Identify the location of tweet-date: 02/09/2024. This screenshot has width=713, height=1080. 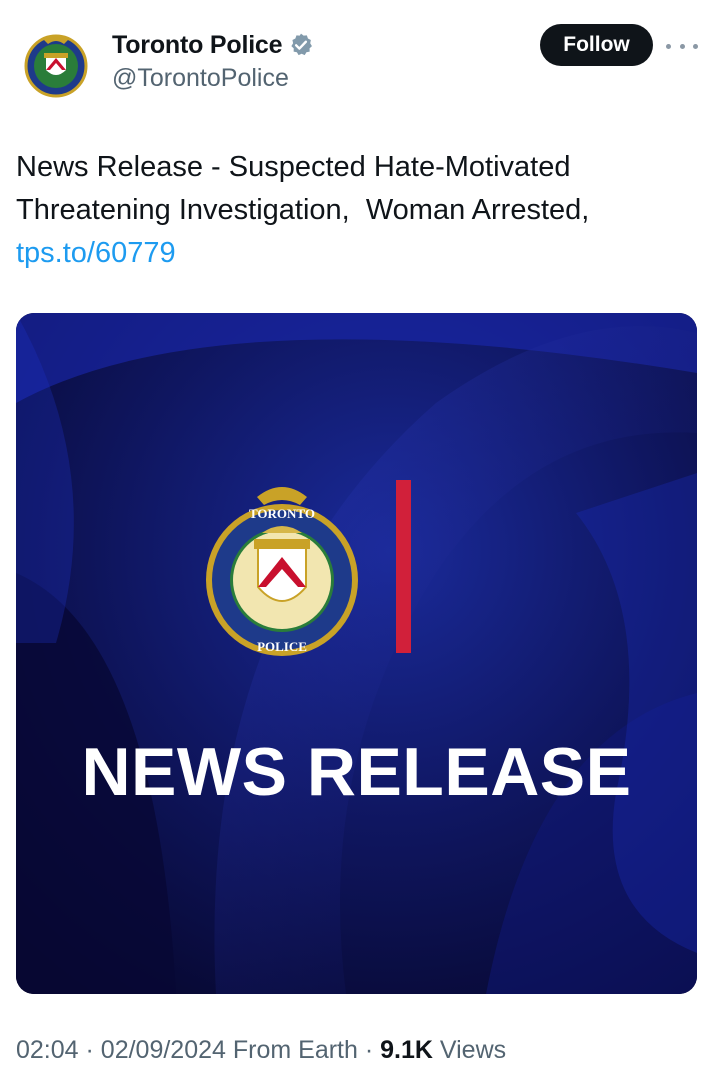
(163, 1050).